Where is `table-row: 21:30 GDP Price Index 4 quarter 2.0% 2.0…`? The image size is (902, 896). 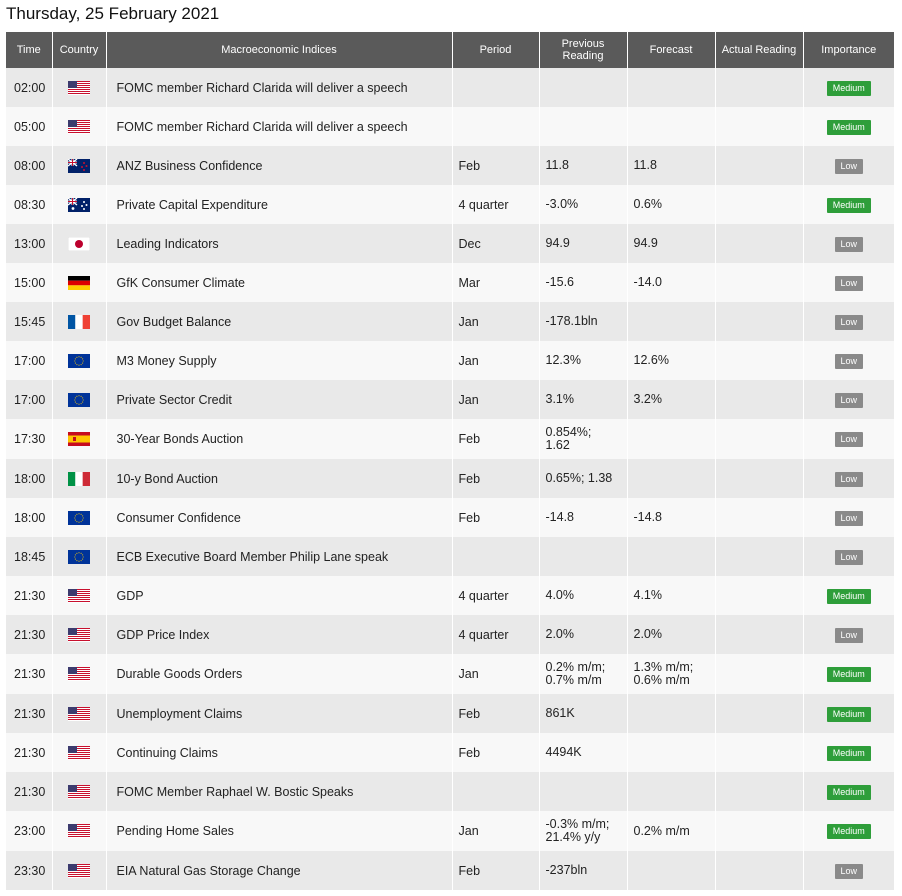
table-row: 21:30 GDP Price Index 4 quarter 2.0% 2.0… is located at coordinates (450, 634).